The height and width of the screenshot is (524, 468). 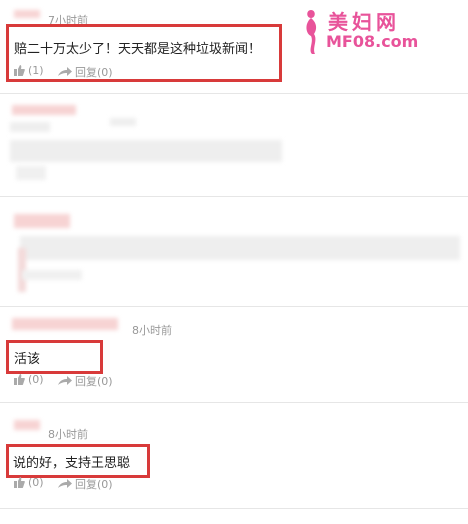 What do you see at coordinates (311, 32) in the screenshot?
I see `figure-logo-icon` at bounding box center [311, 32].